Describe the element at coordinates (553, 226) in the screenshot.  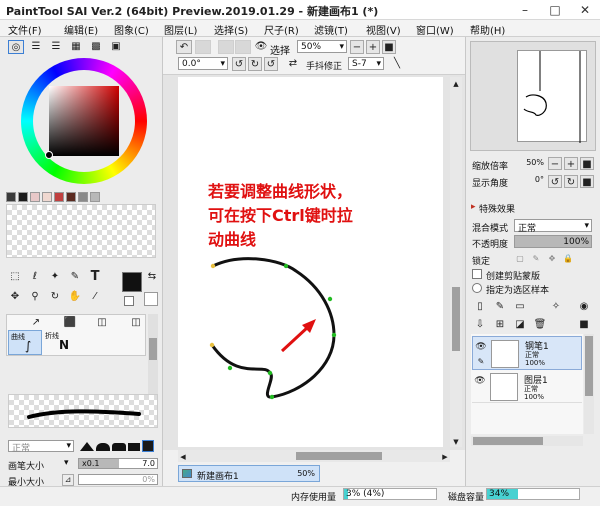
I see `blend-mode-select: 正常 ▾` at that location.